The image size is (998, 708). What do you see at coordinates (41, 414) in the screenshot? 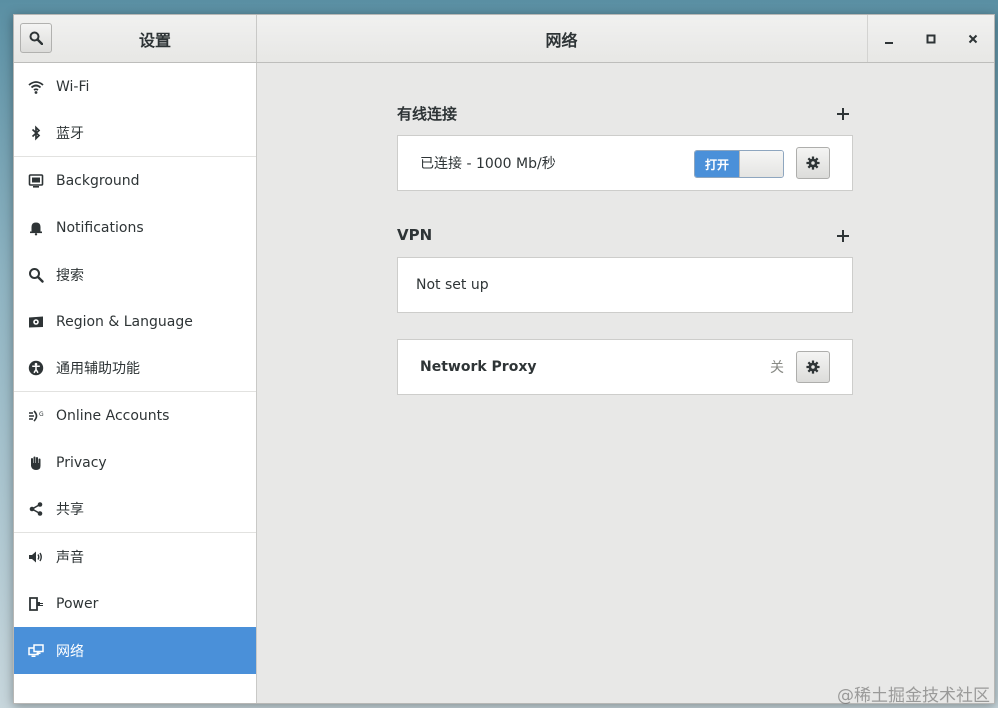
I see `svg-text: G` at bounding box center [41, 414].